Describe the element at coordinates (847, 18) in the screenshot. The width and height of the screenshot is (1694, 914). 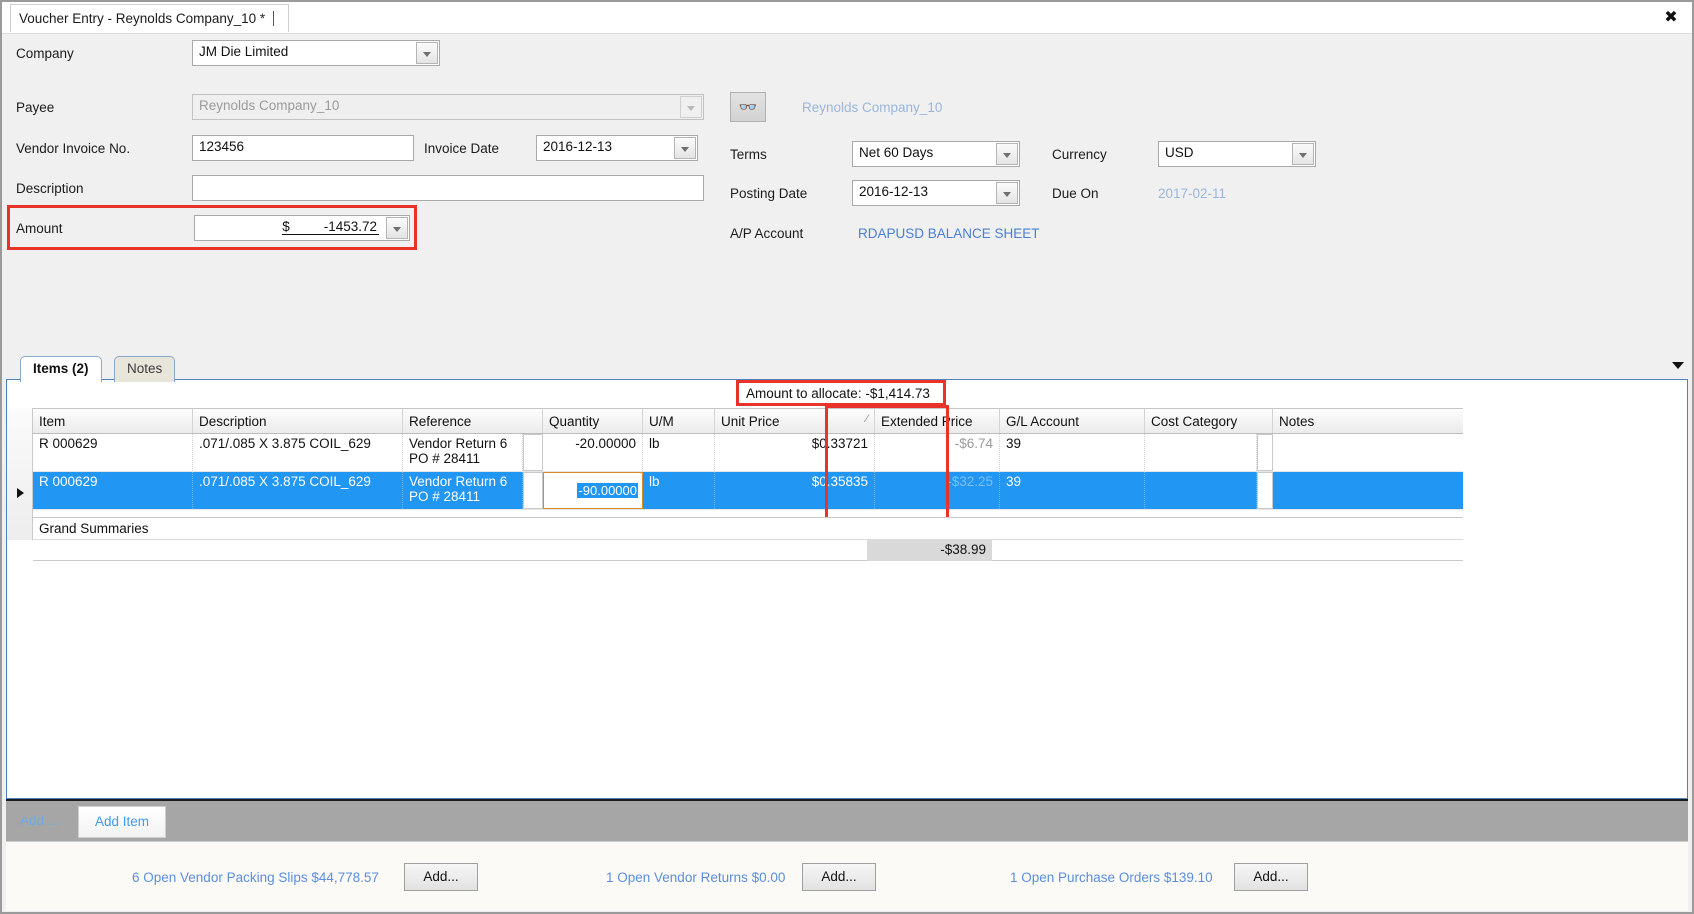
I see `window-titlebar: Voucher Entry - Reynolds Company_10 * ✖` at that location.